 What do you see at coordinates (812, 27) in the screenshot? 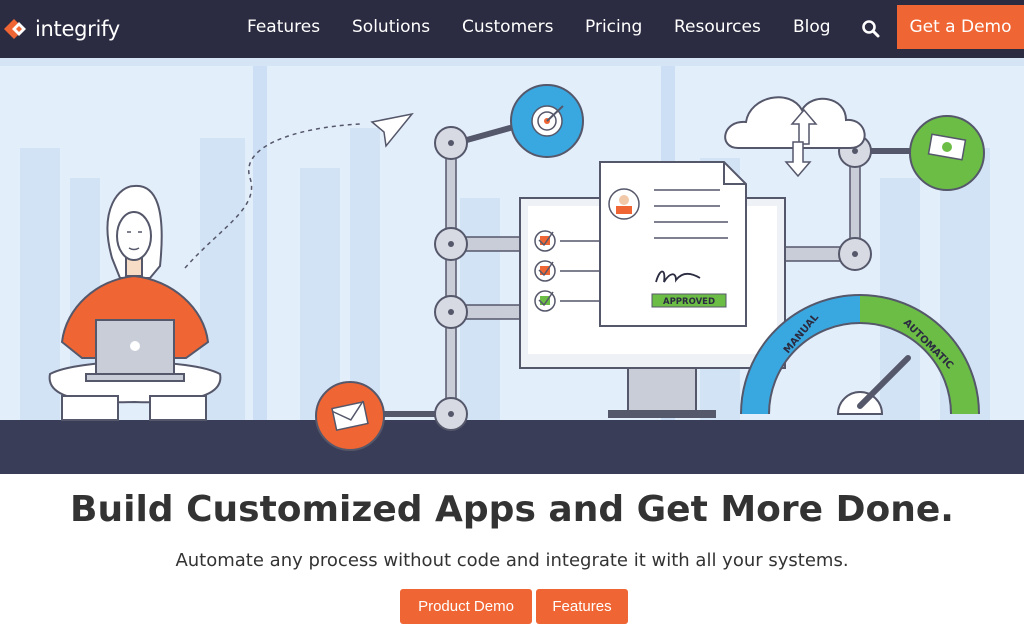
I see `nav-blog: Blog` at bounding box center [812, 27].